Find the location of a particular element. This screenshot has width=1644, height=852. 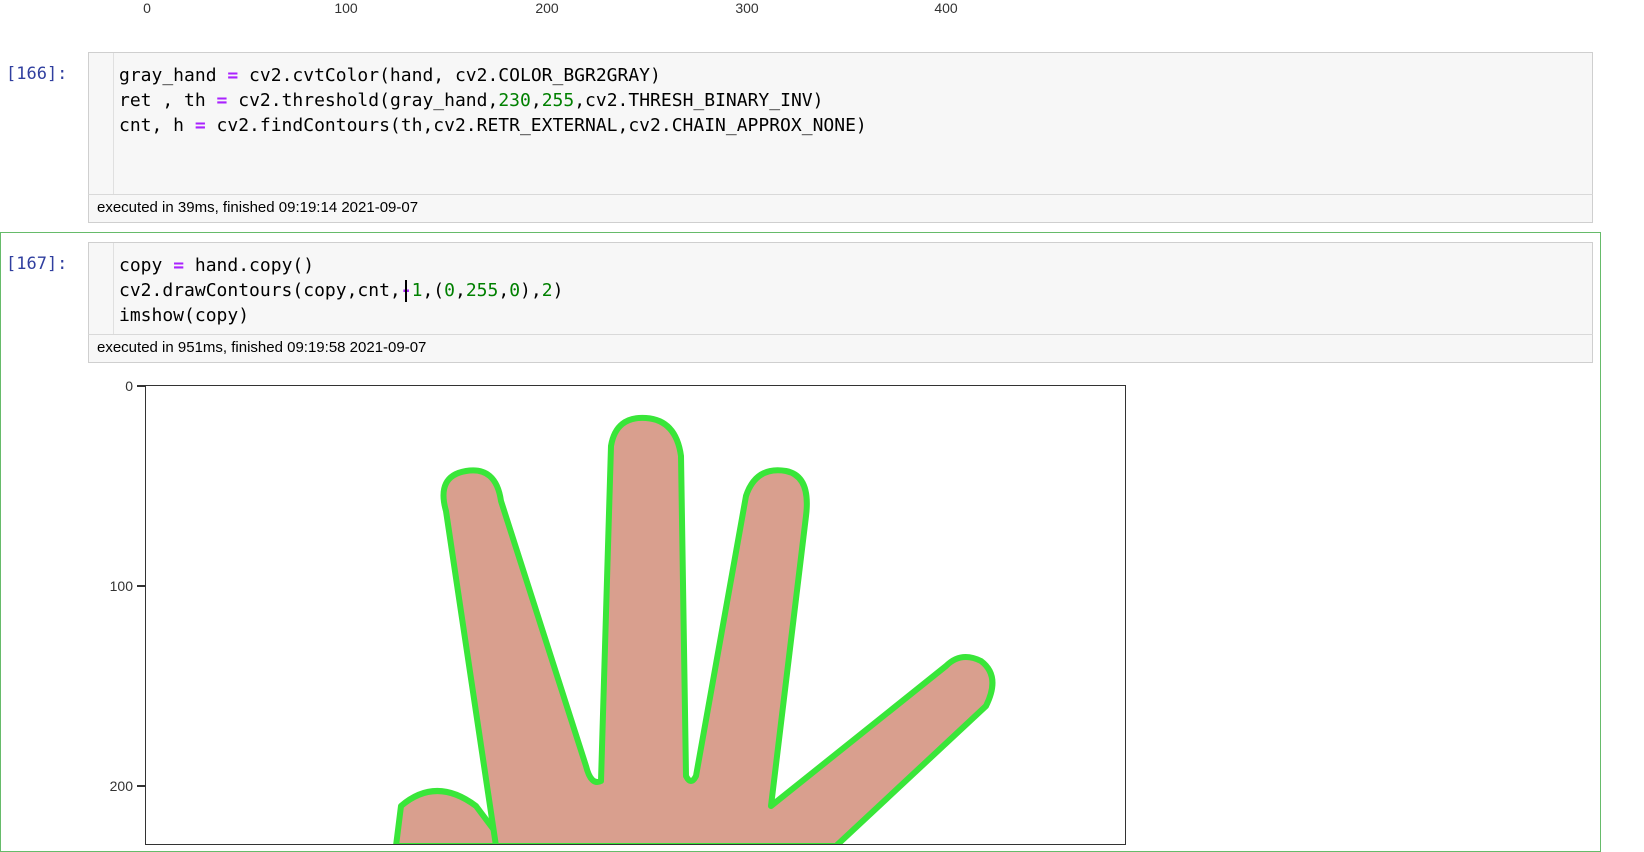

code-token: cv2.drawContours(copy,cnt, is located at coordinates (260, 290).